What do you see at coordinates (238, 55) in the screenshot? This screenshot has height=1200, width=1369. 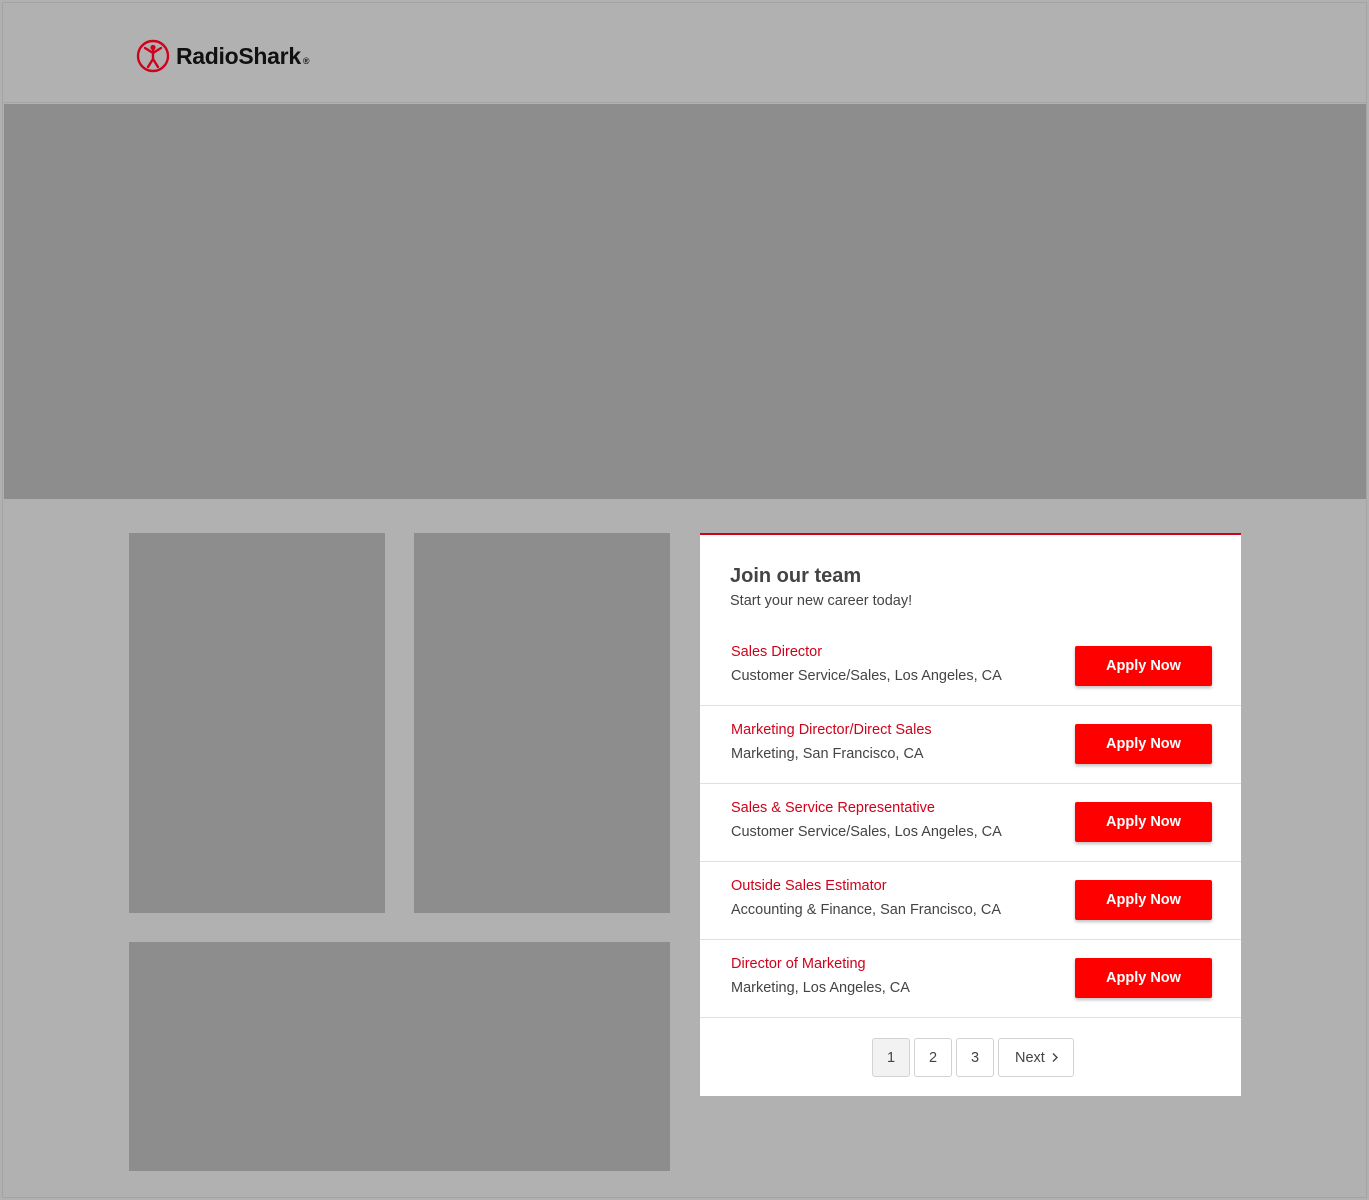 I see `logo-text: RadioShark` at bounding box center [238, 55].